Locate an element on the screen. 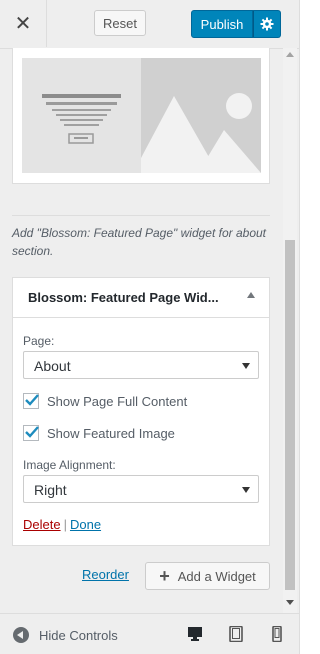  customizer-footer: Hide Controls is located at coordinates (149, 633).